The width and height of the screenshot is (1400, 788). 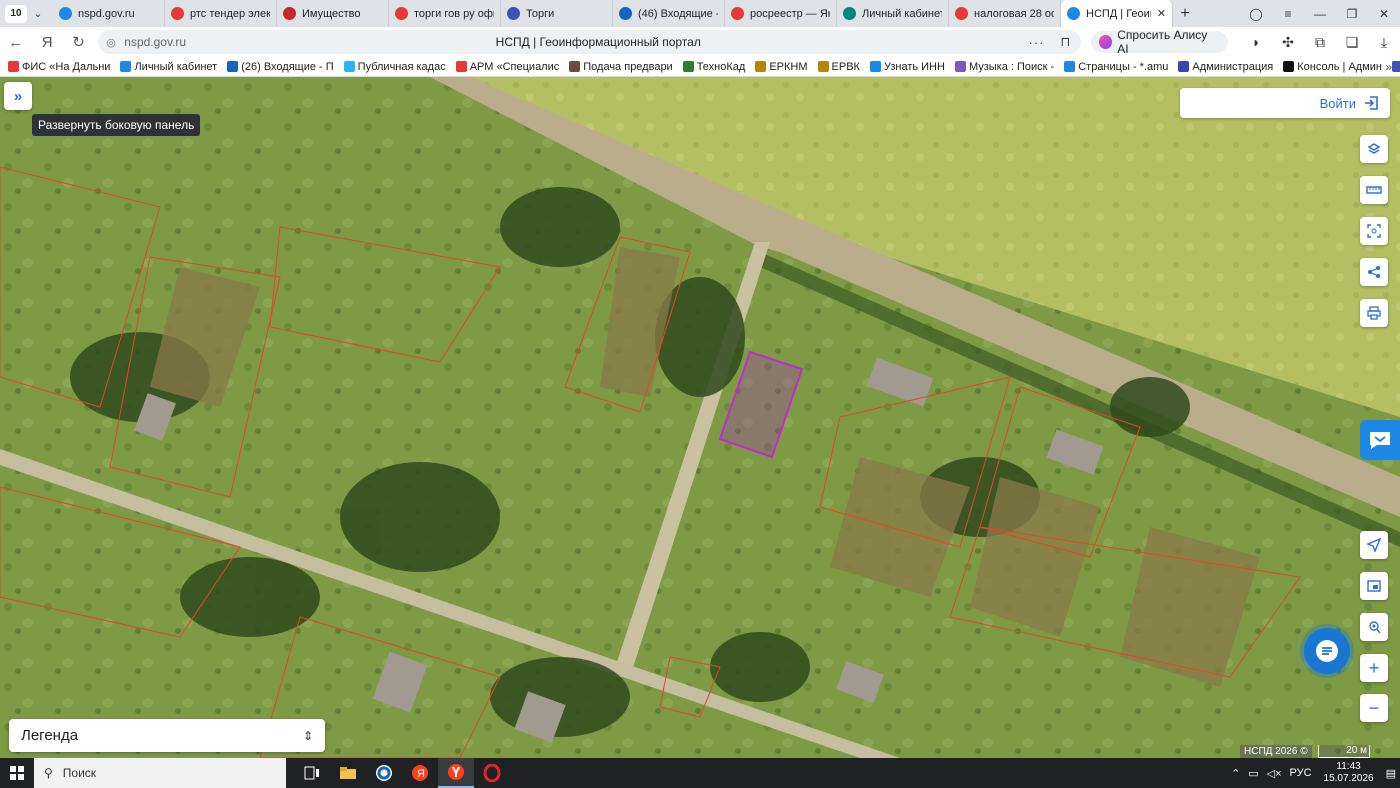 I want to click on bookmark-item: Подача предвари, so click(x=621, y=67).